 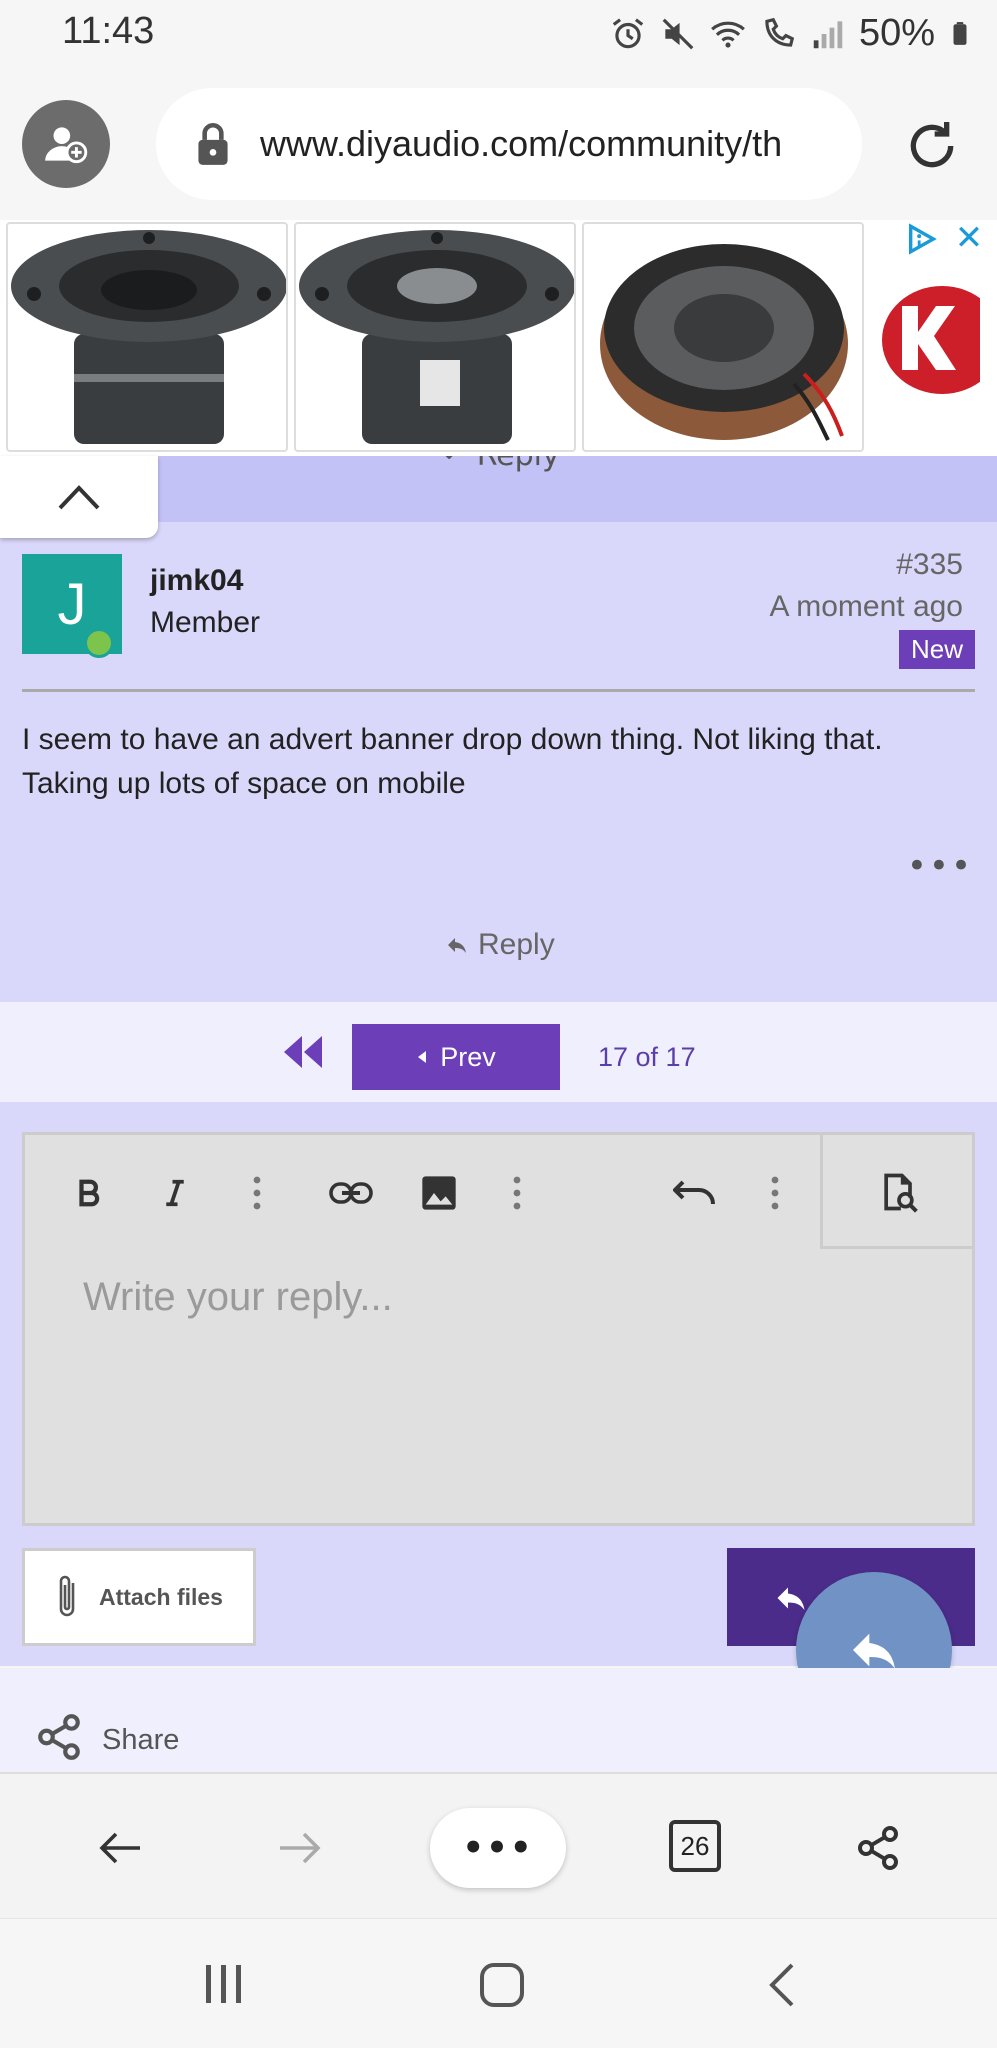 I want to click on italic-icon, so click(x=175, y=1193).